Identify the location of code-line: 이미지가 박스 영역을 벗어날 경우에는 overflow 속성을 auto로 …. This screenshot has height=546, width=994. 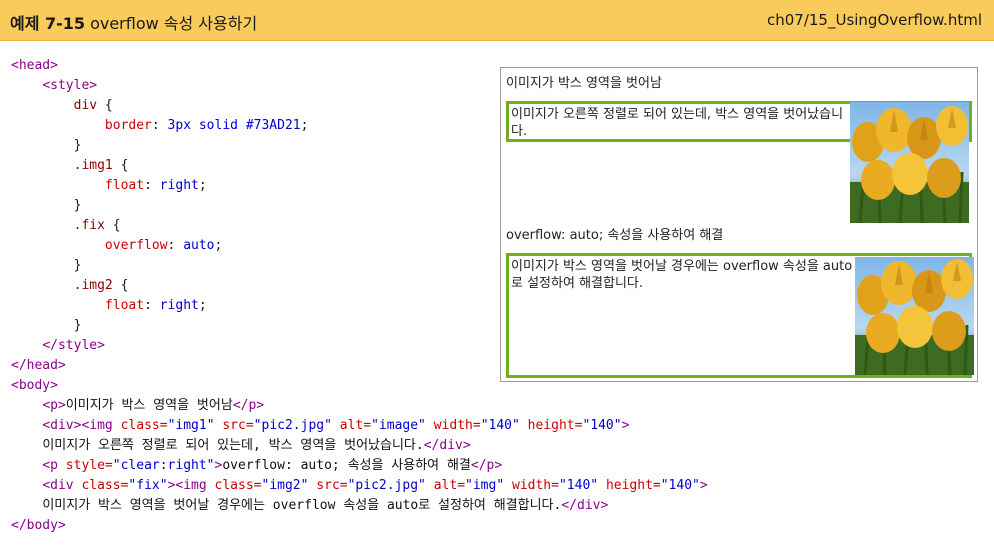
(325, 505).